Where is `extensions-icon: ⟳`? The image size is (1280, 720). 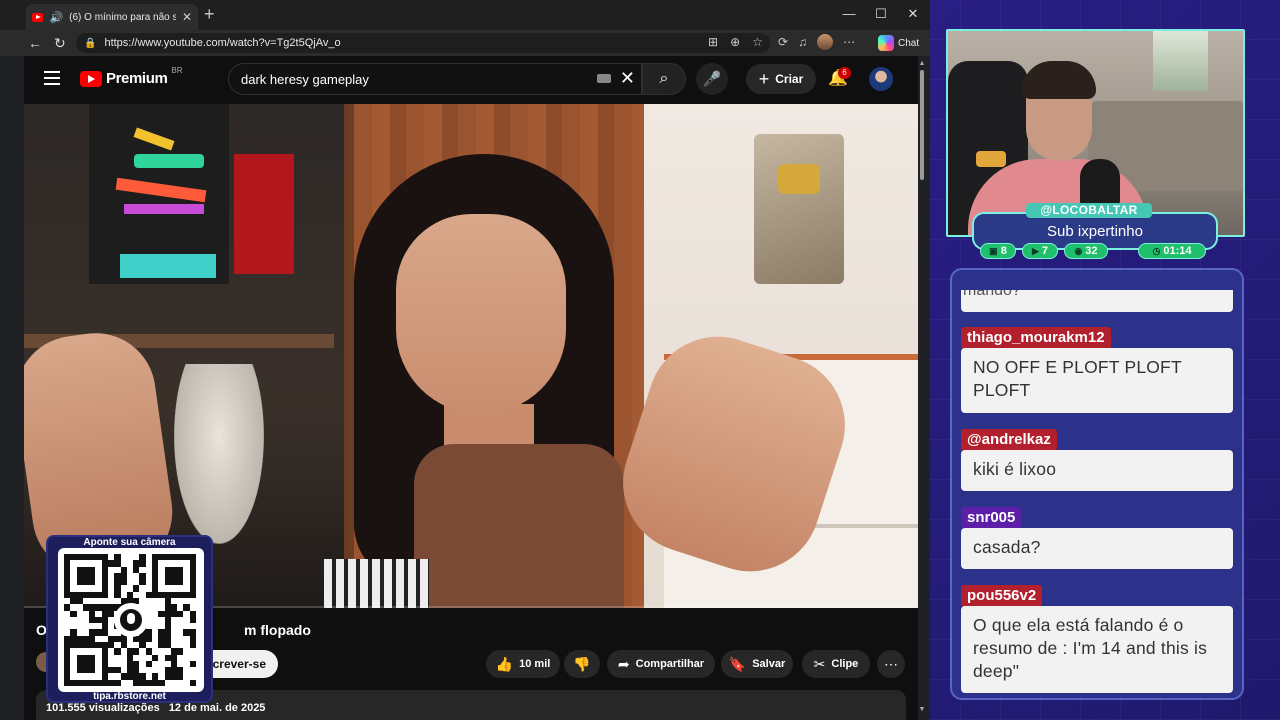 extensions-icon: ⟳ is located at coordinates (783, 42).